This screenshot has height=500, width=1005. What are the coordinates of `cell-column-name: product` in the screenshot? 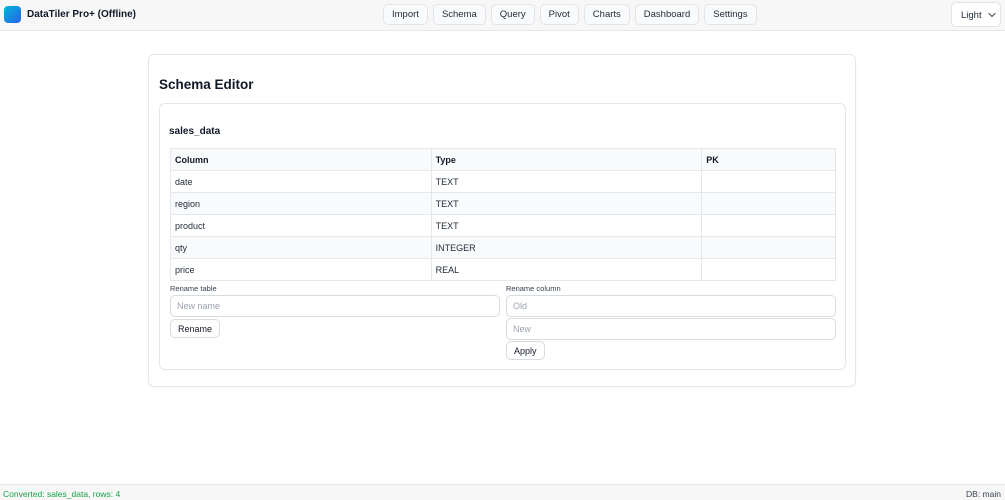 It's located at (301, 225).